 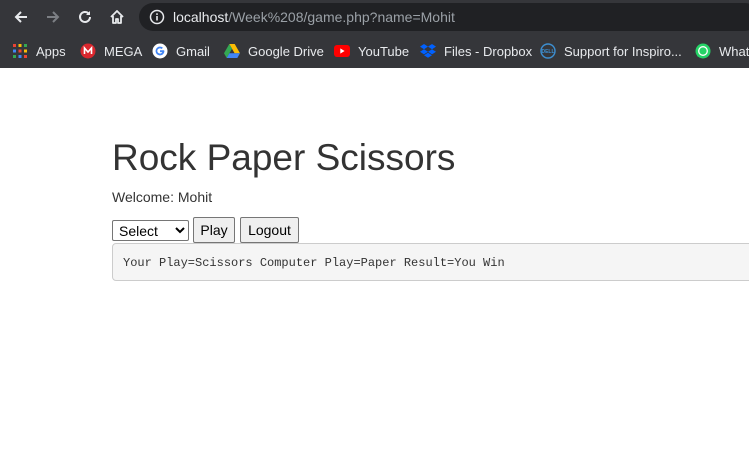 What do you see at coordinates (193, 51) in the screenshot?
I see `bookmark-label: Gmail` at bounding box center [193, 51].